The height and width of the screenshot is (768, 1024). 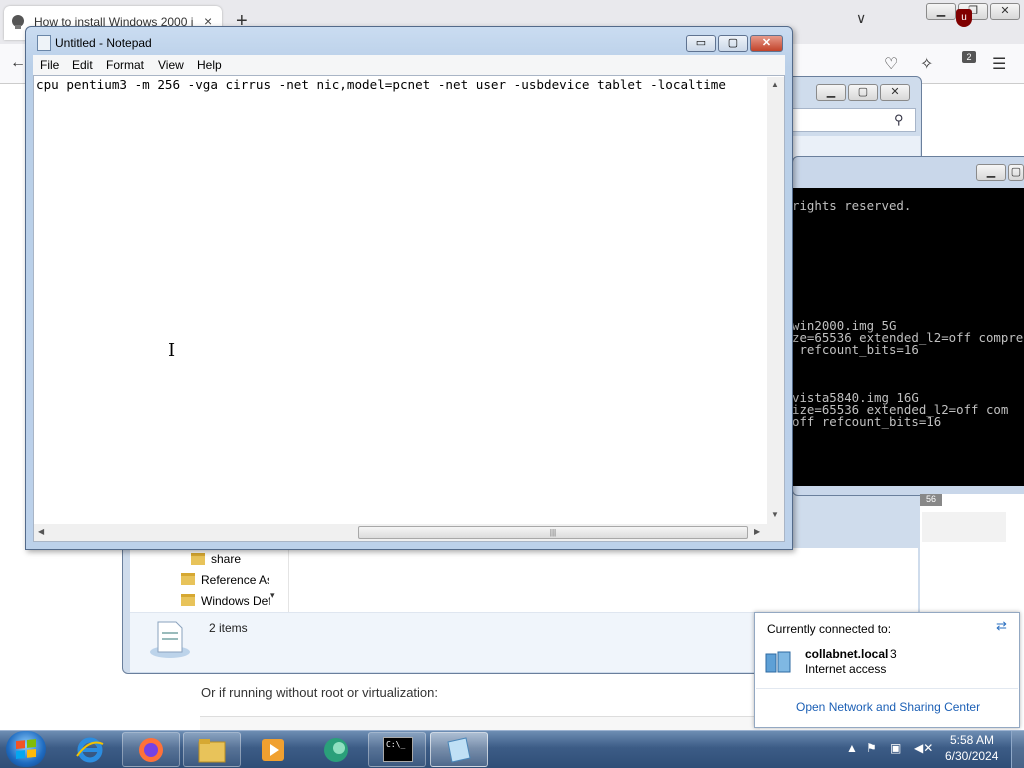 I want to click on app-menu-icon: ☰, so click(x=999, y=64).